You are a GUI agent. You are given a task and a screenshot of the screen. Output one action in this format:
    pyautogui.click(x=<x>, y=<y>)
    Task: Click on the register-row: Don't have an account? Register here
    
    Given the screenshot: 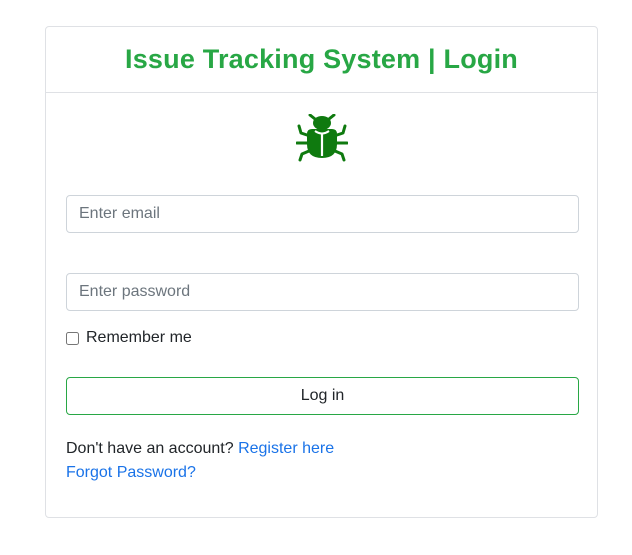 What is the action you would take?
    pyautogui.click(x=200, y=449)
    